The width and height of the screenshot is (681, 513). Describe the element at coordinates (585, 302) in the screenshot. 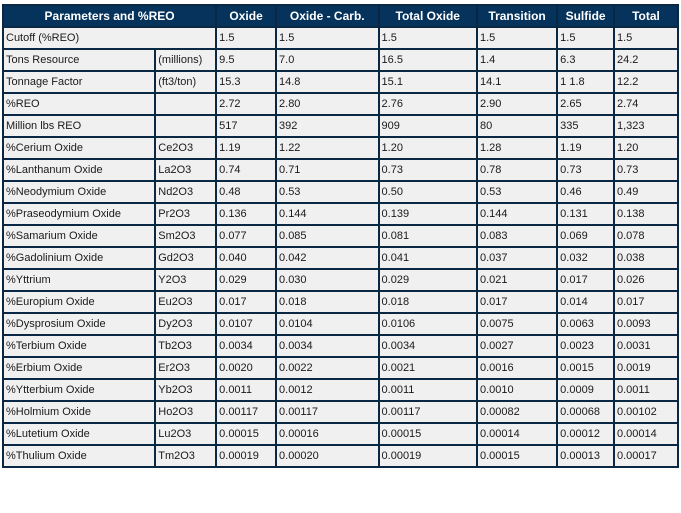

I see `cell-value: 0.014` at that location.